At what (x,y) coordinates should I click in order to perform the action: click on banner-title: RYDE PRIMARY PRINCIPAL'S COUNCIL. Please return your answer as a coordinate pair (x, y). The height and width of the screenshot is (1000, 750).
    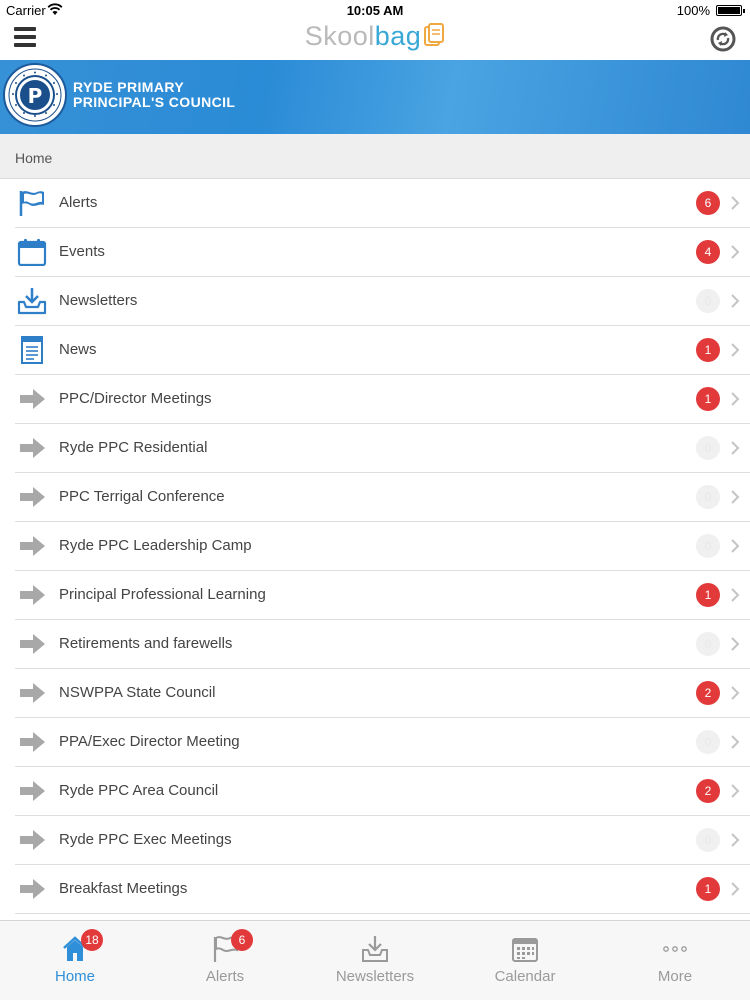
    Looking at the image, I should click on (154, 94).